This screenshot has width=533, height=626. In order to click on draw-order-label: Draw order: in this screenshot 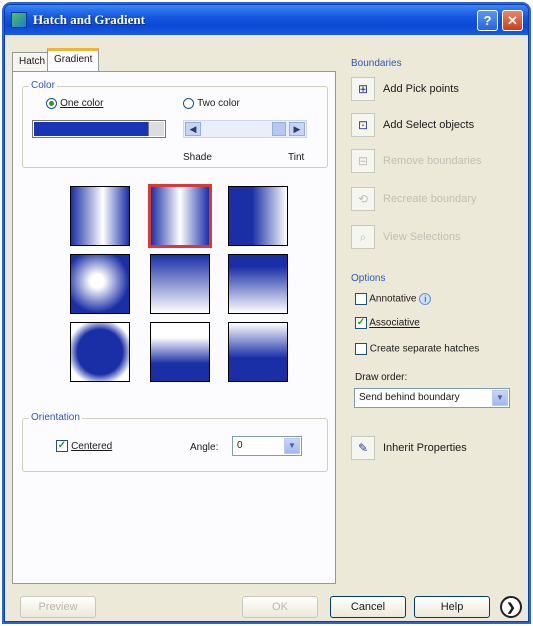, I will do `click(381, 377)`.